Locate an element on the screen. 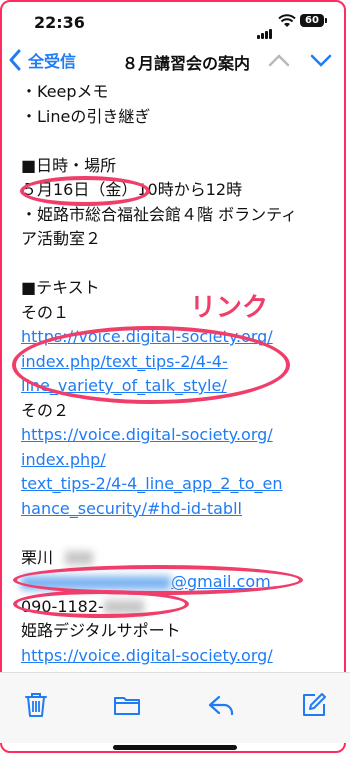 This screenshot has height=757, width=350. home-indicator is located at coordinates (175, 747).